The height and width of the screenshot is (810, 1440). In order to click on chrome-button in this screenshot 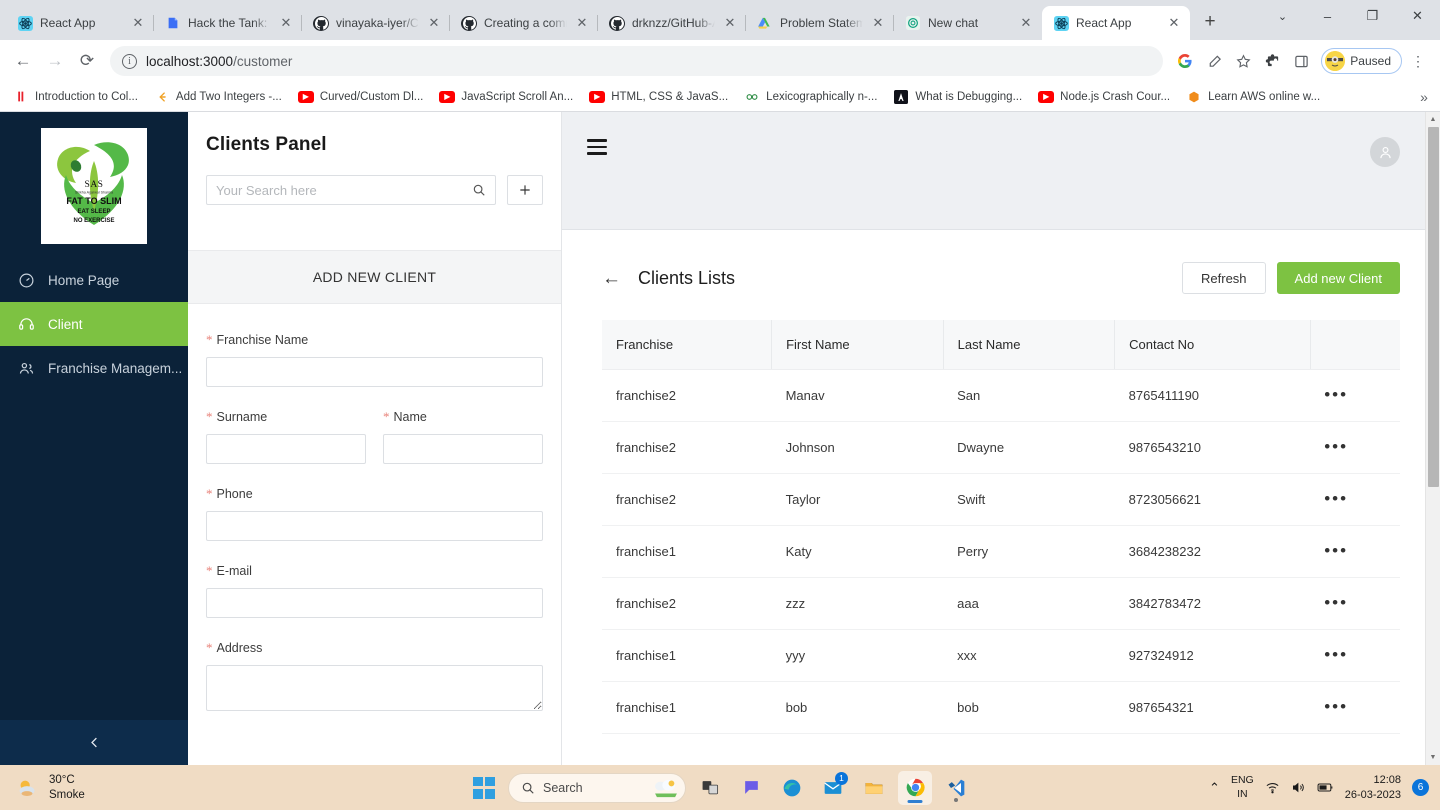, I will do `click(915, 787)`.